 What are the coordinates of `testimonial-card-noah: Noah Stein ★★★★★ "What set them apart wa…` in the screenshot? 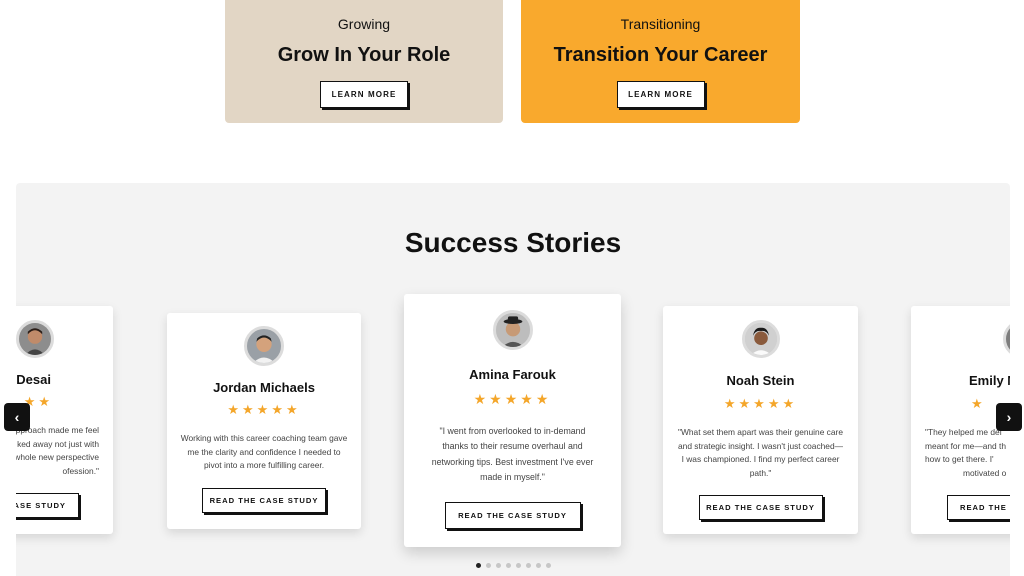 It's located at (760, 420).